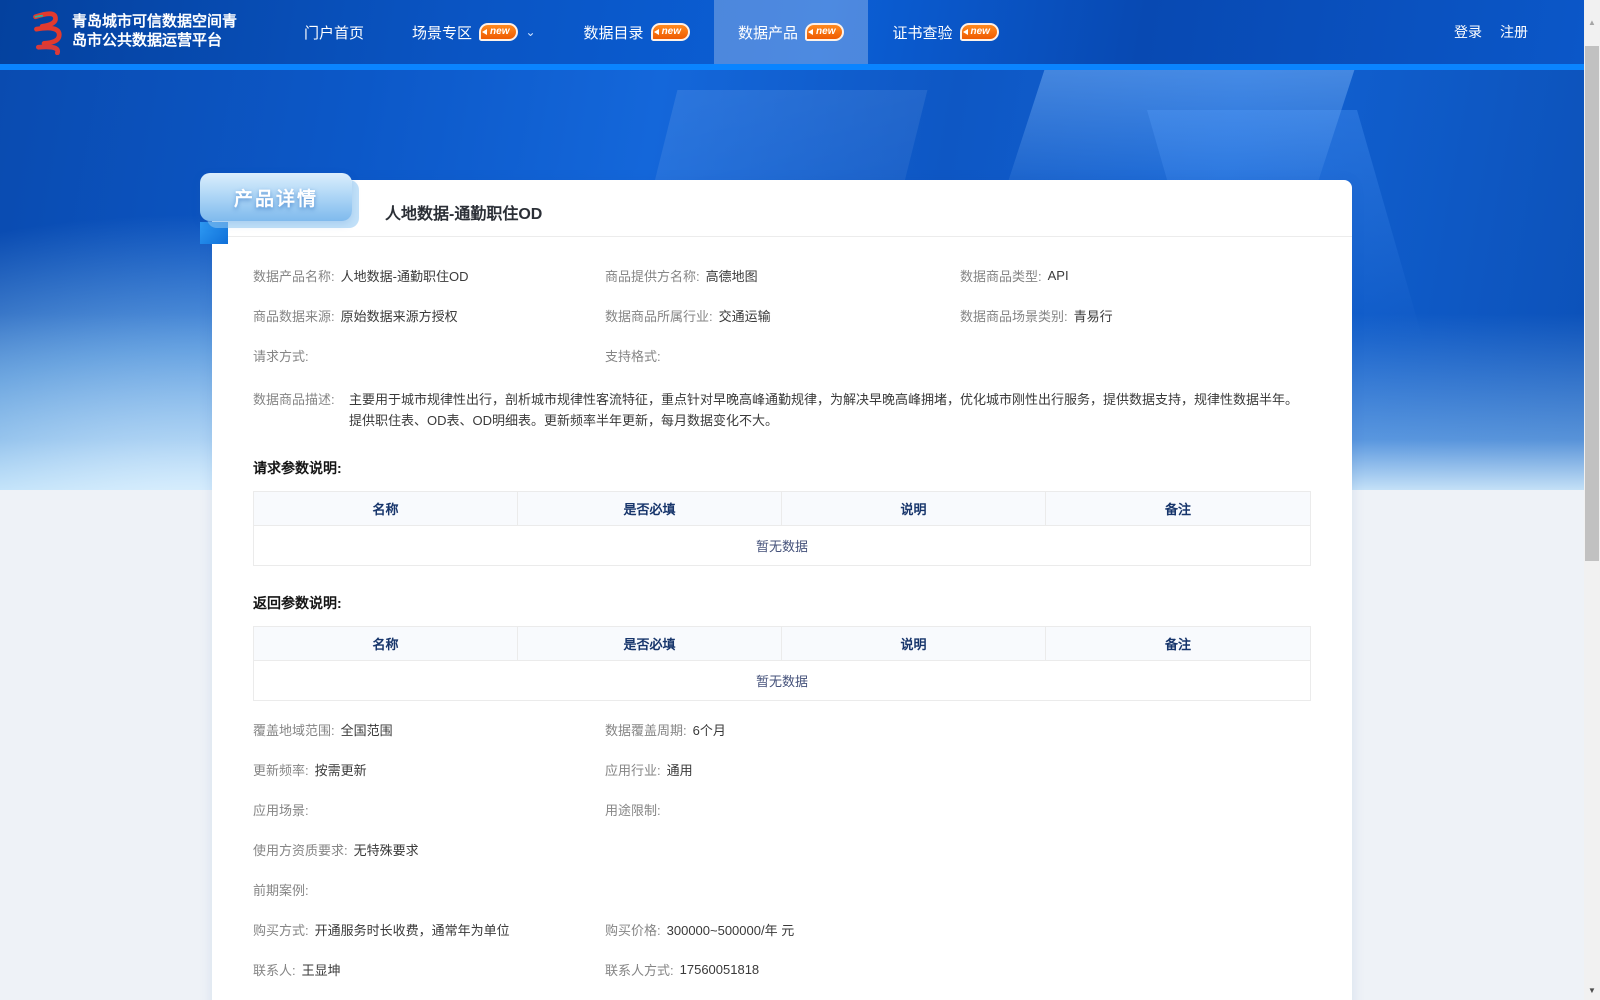 This screenshot has width=1600, height=1000. I want to click on nav-item-certificate: 证书查验 new, so click(945, 32).